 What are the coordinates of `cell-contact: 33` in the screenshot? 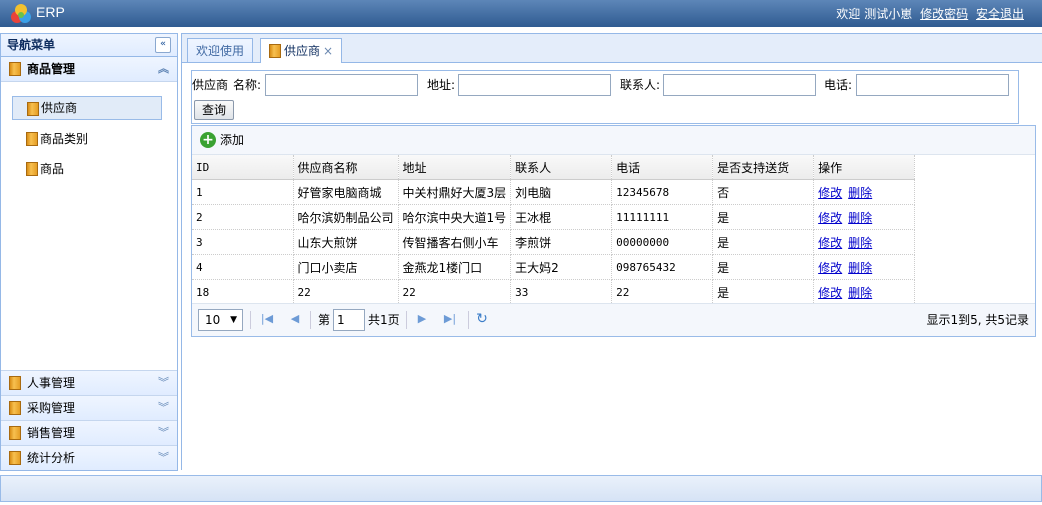 It's located at (561, 292).